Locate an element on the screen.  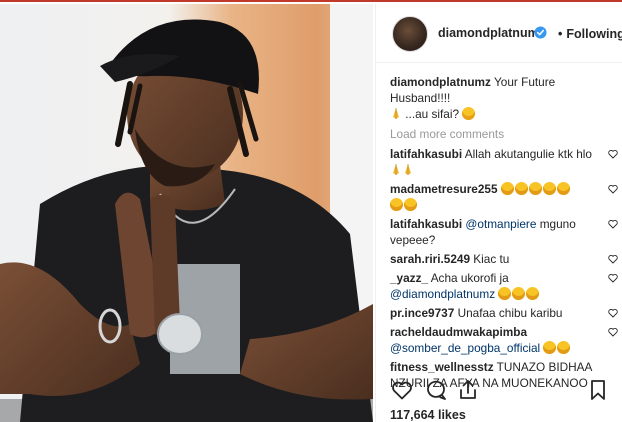
comment-text: Allah akutangulie ktk hlo is located at coordinates (528, 154).